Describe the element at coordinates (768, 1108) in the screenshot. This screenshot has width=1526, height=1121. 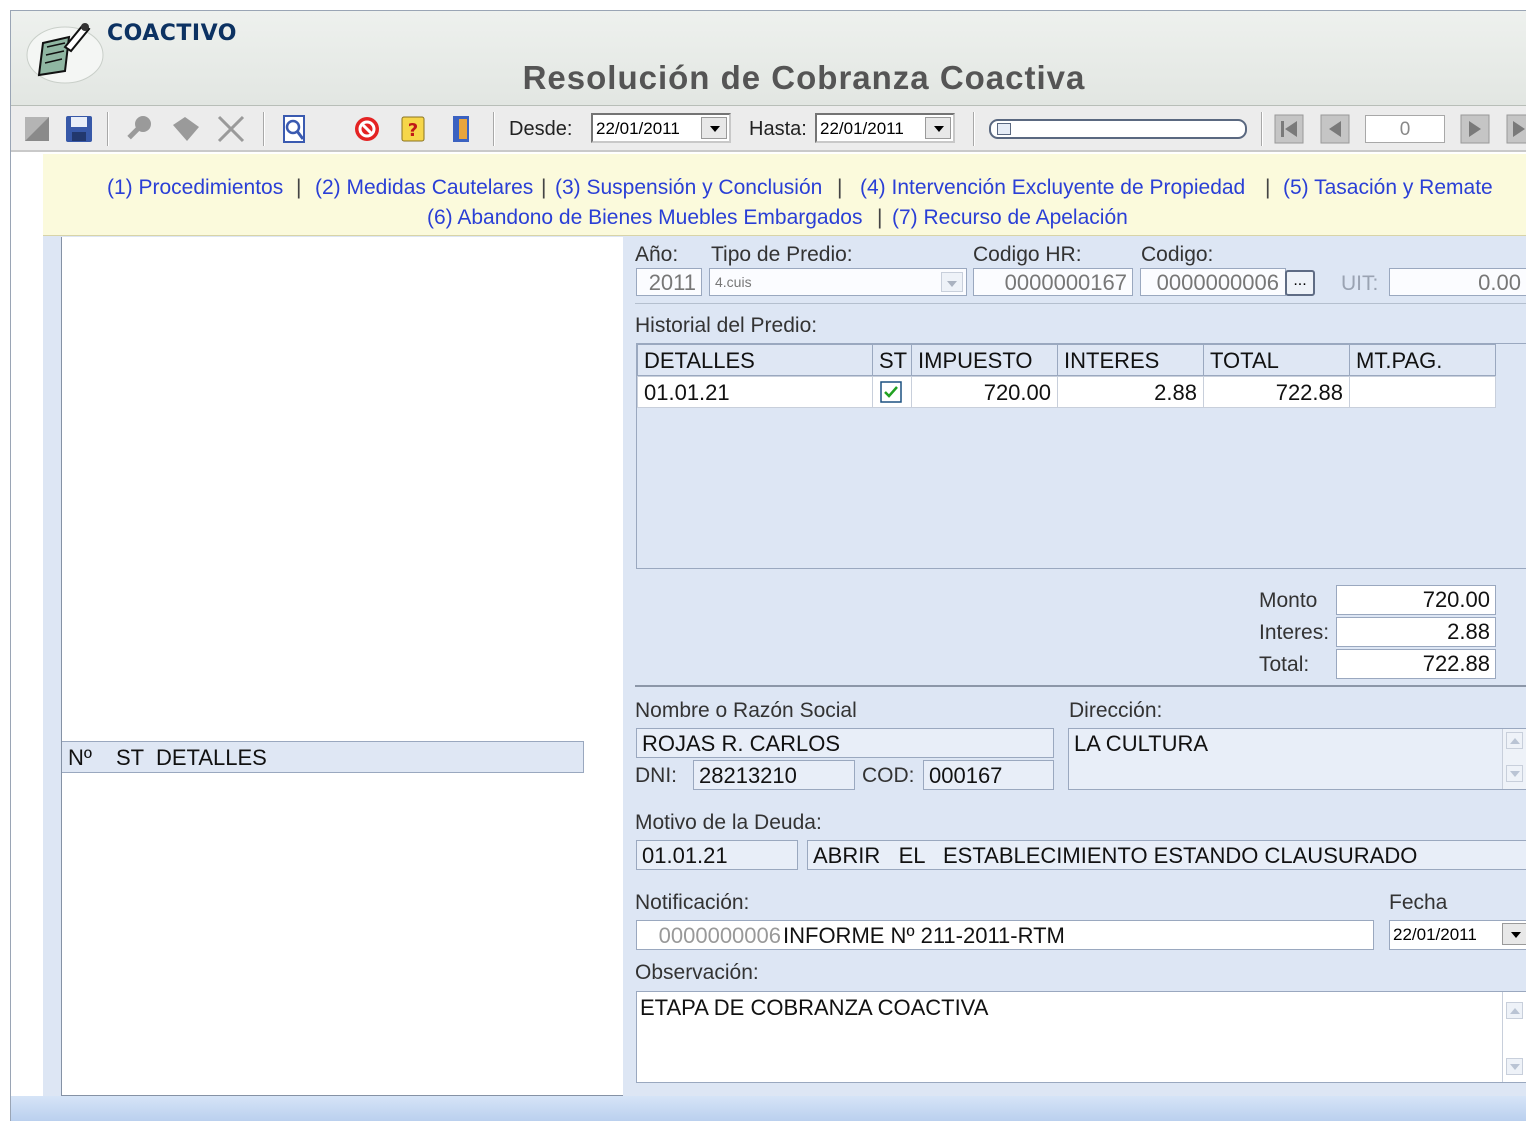
I see `status-bar` at that location.